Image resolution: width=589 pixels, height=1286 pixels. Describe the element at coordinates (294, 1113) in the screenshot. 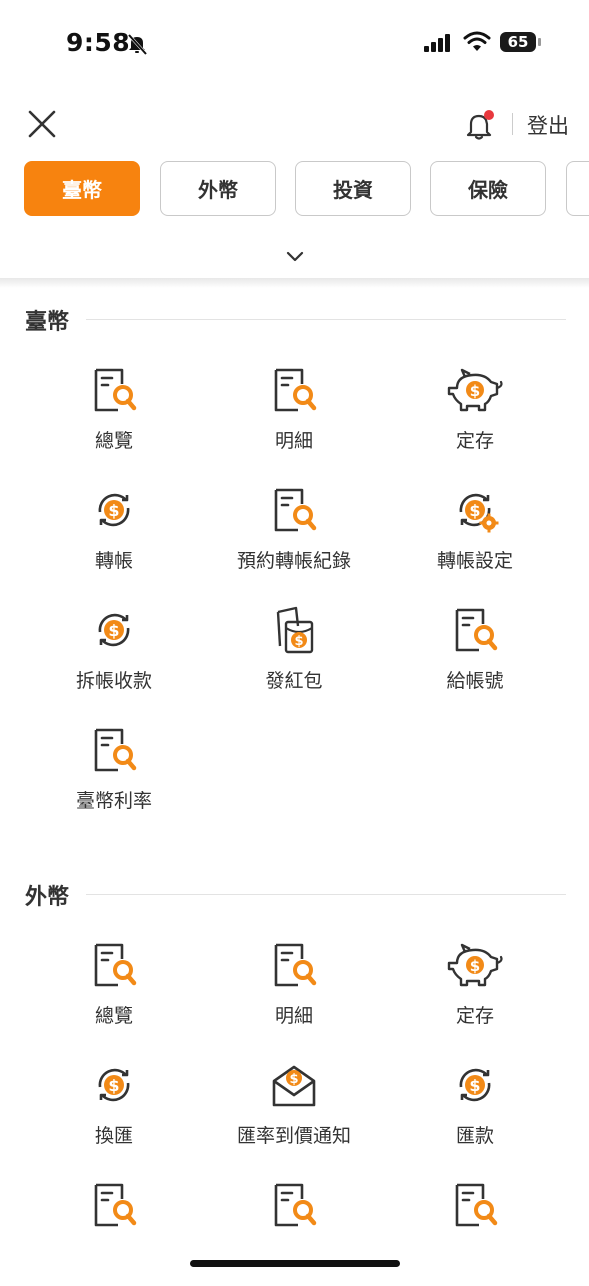

I see `function-item: $ 匯率到價通知` at that location.